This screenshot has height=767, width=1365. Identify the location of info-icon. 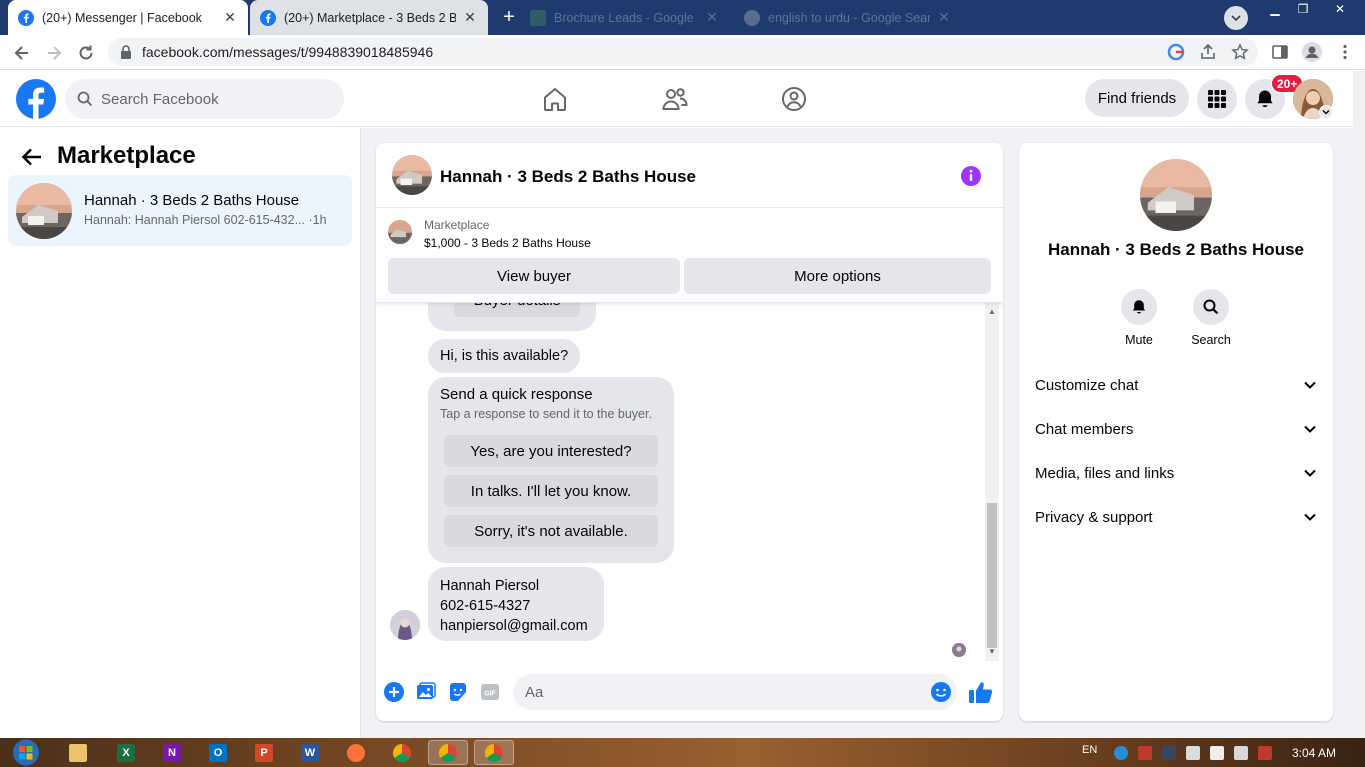
(971, 176).